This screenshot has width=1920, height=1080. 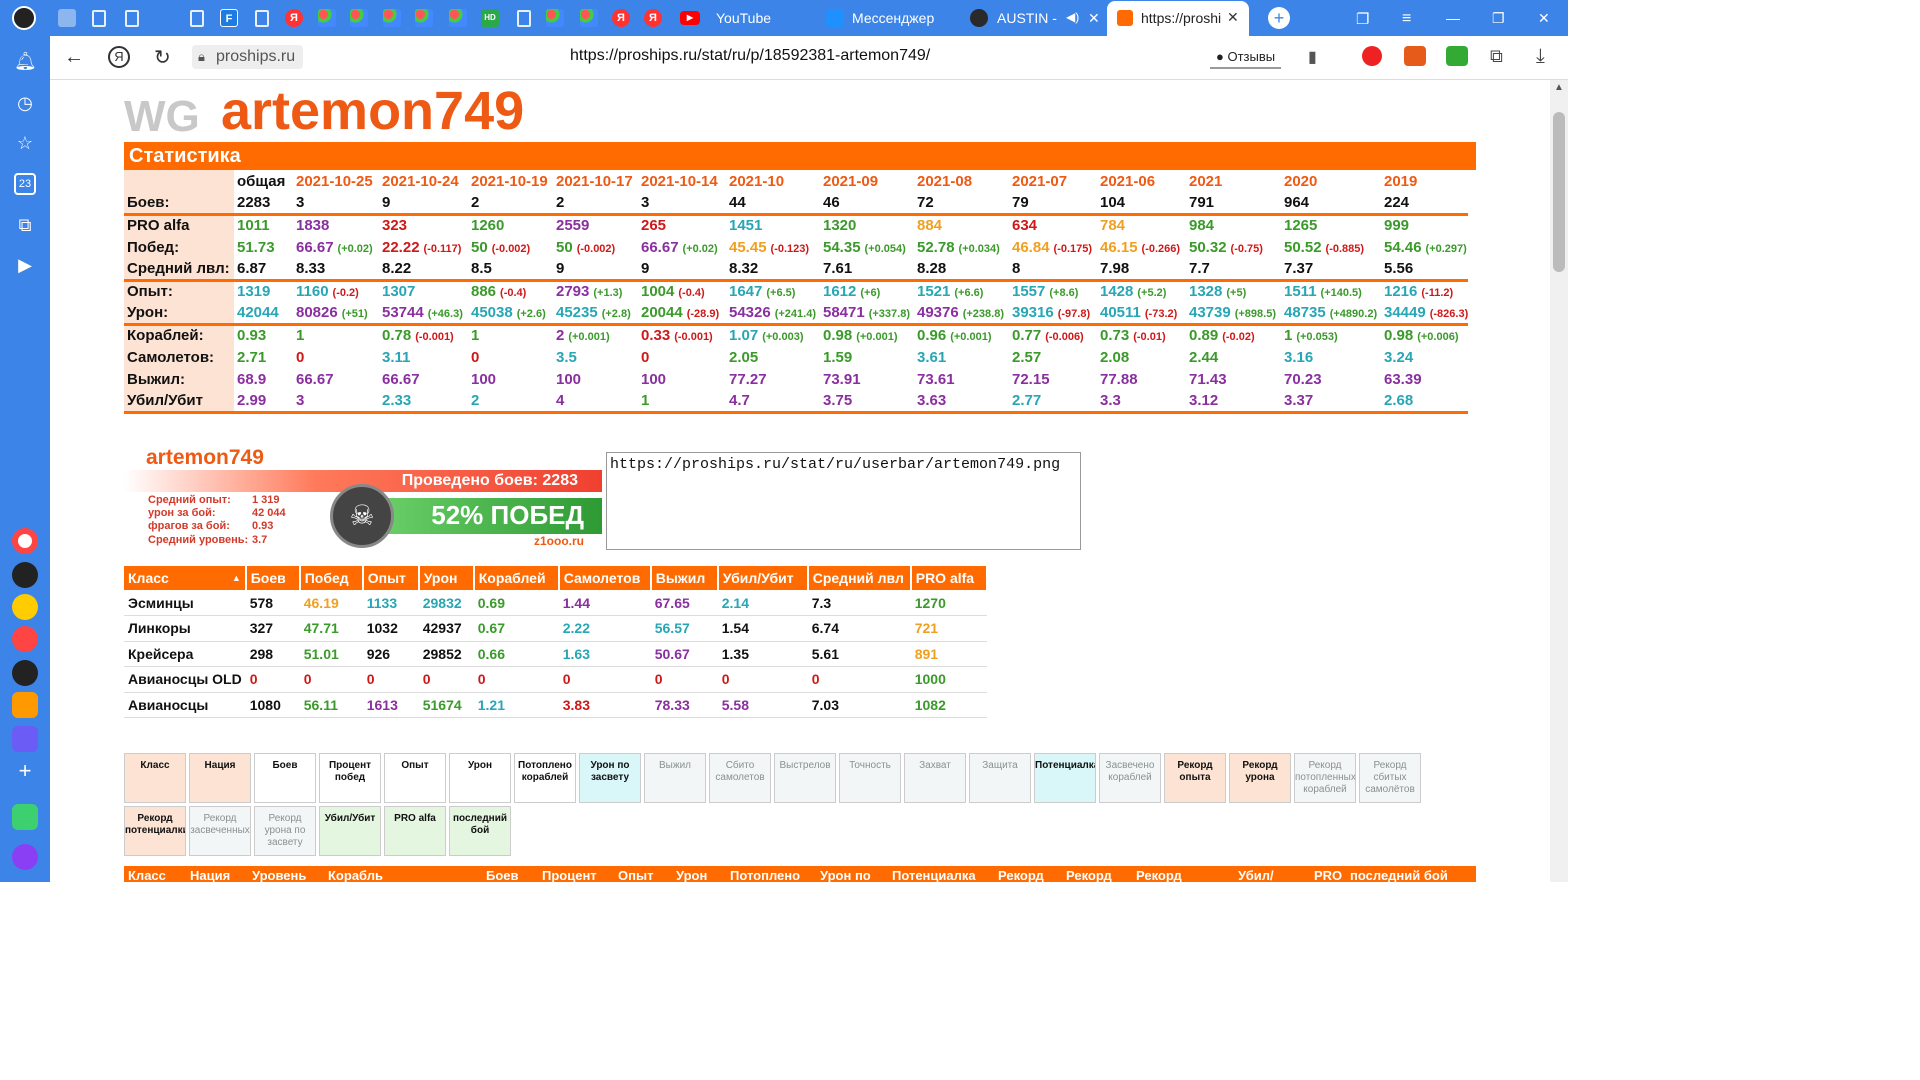 What do you see at coordinates (1328, 875) in the screenshot?
I see `ships-table-header-cell: PRO` at bounding box center [1328, 875].